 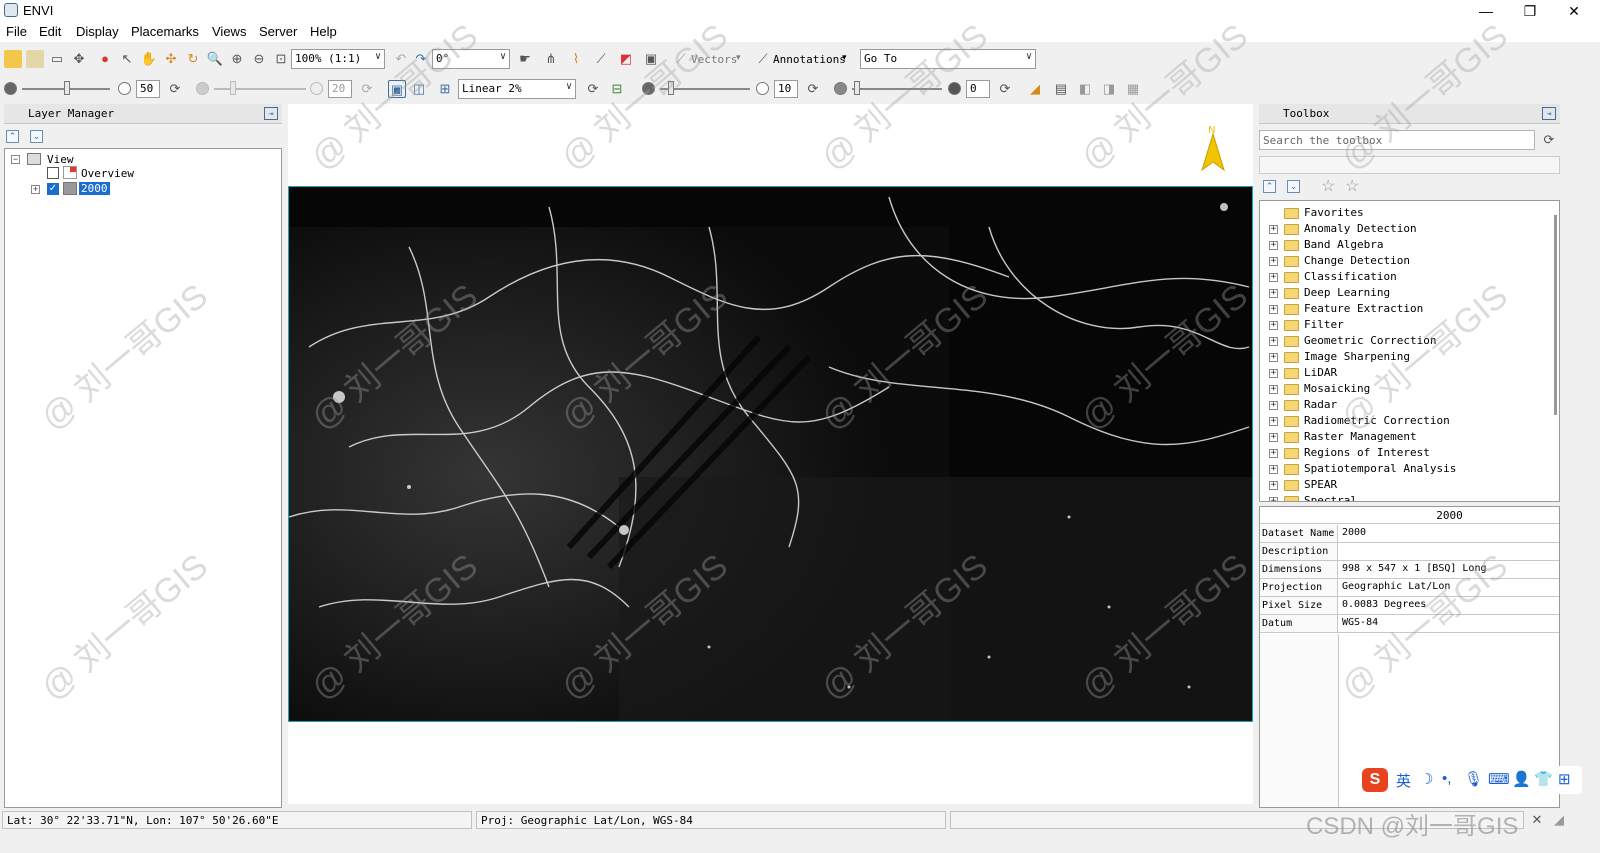 I want to click on cursor-value-icon: ☛, so click(x=525, y=59).